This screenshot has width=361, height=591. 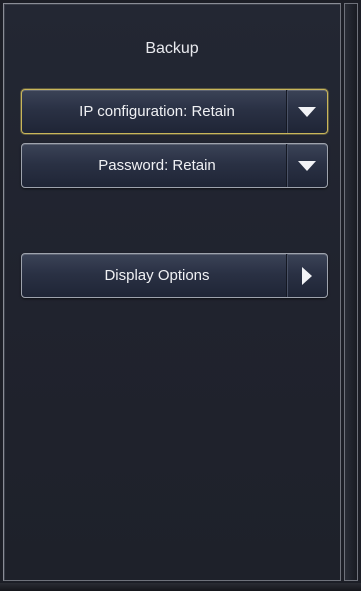 I want to click on ip-configuration-dropdown: IP configuration: Retain, so click(x=174, y=111).